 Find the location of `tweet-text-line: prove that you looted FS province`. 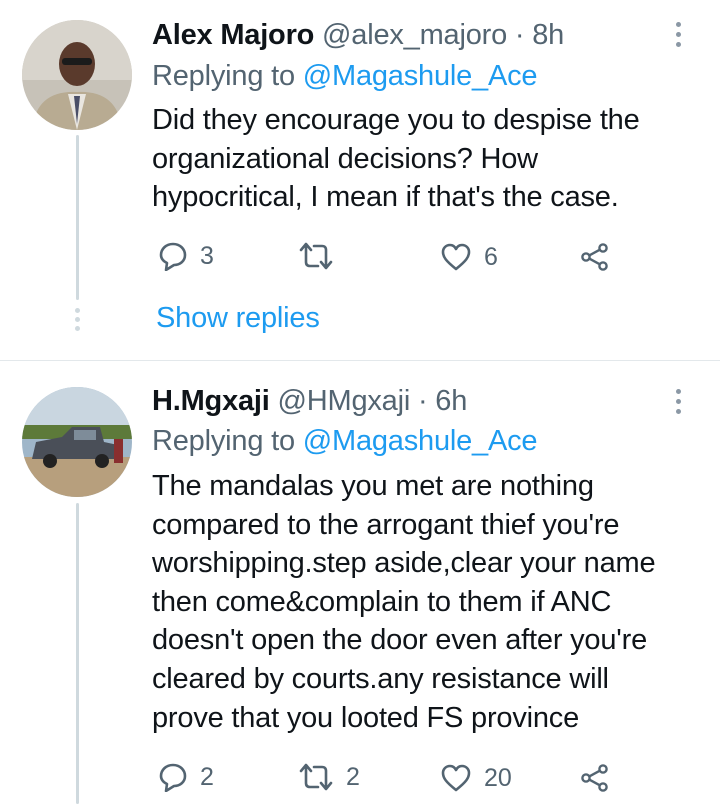

tweet-text-line: prove that you looted FS province is located at coordinates (366, 717).